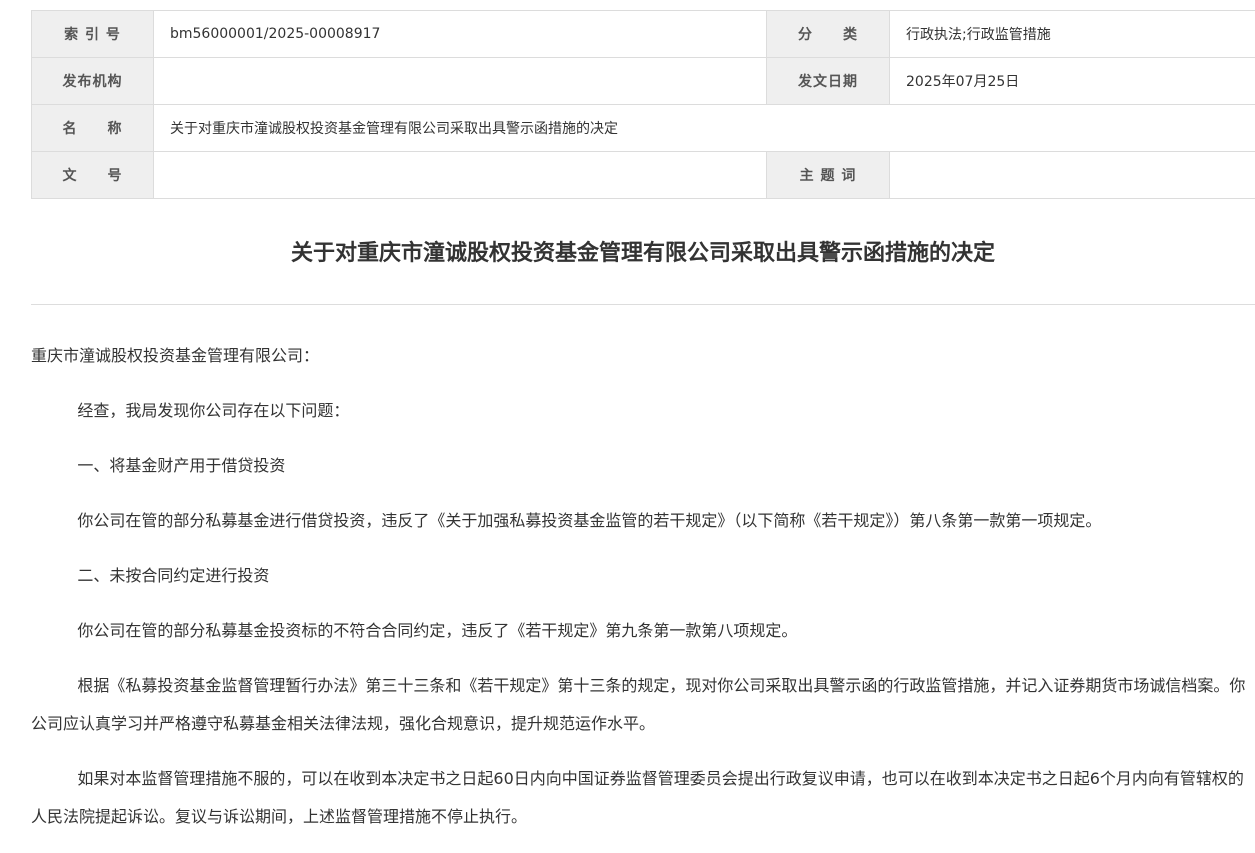 This screenshot has width=1255, height=853. What do you see at coordinates (93, 175) in the screenshot?
I see `docnum-label: 文 号` at bounding box center [93, 175].